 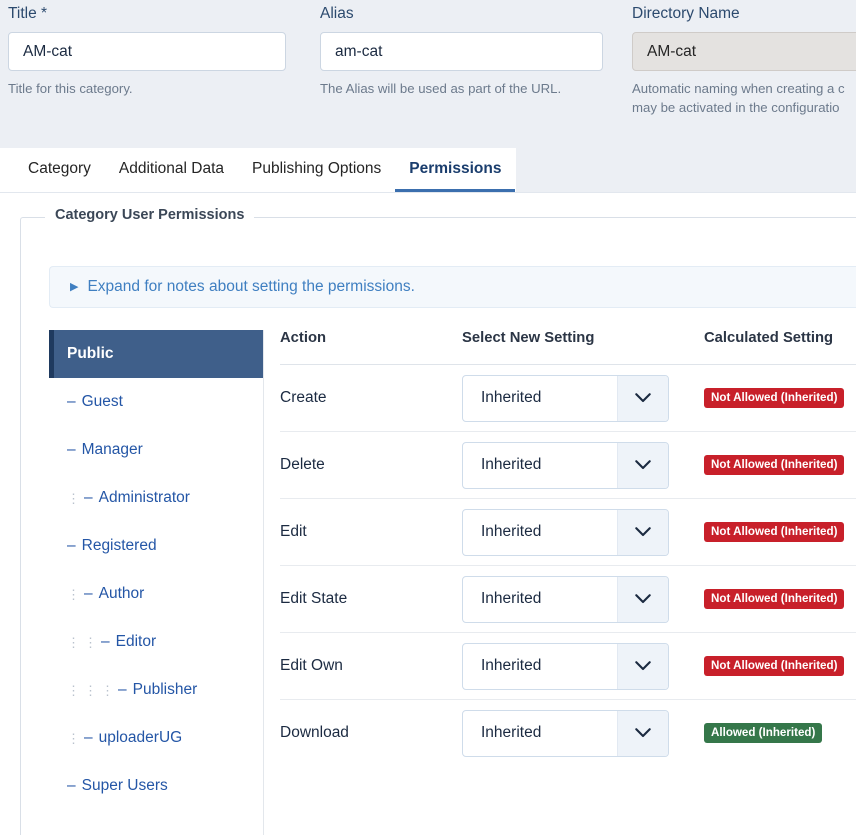 I want to click on group-tree-item: – Super Users, so click(x=156, y=786).